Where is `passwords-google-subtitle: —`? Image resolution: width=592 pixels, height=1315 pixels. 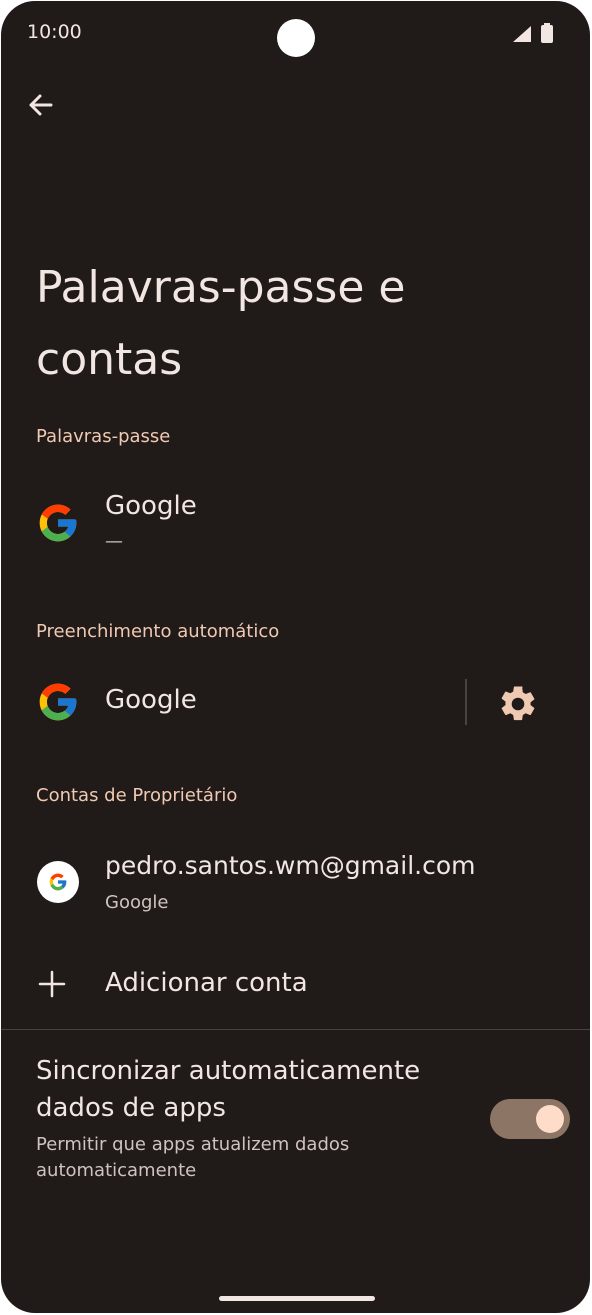 passwords-google-subtitle: — is located at coordinates (114, 541).